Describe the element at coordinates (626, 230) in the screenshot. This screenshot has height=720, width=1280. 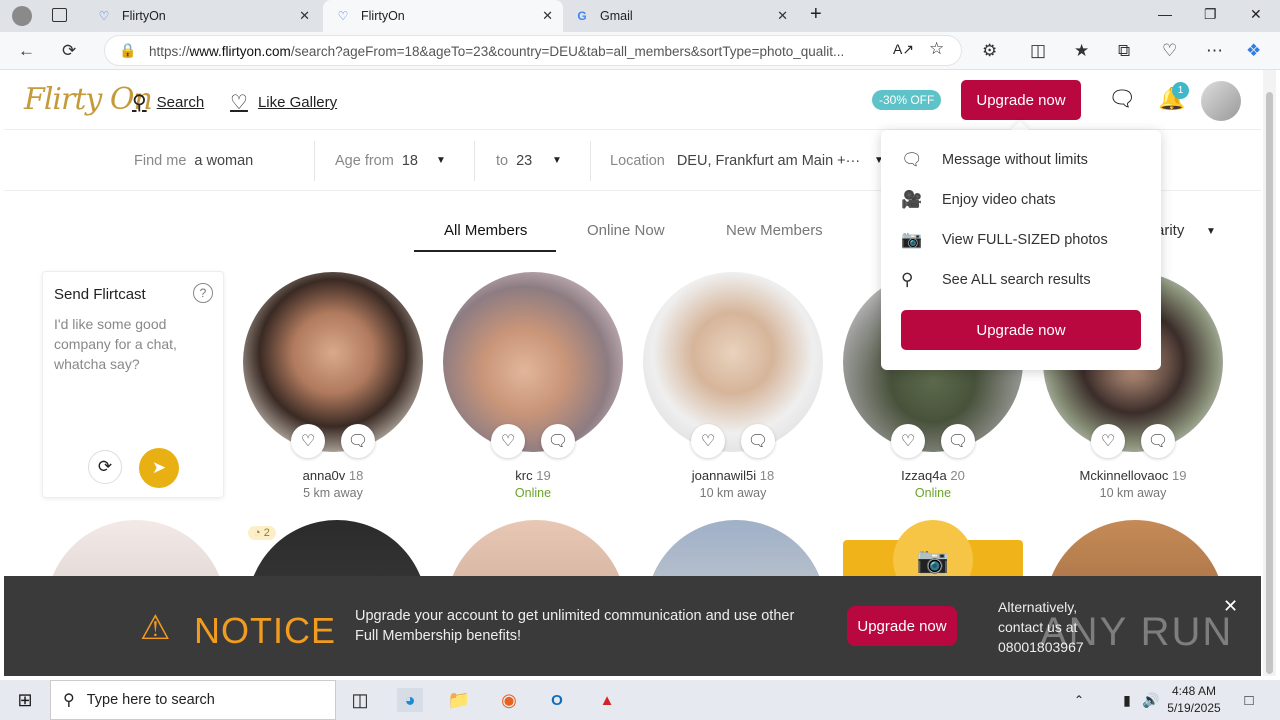
I see `tab-online-now: Online Now` at that location.